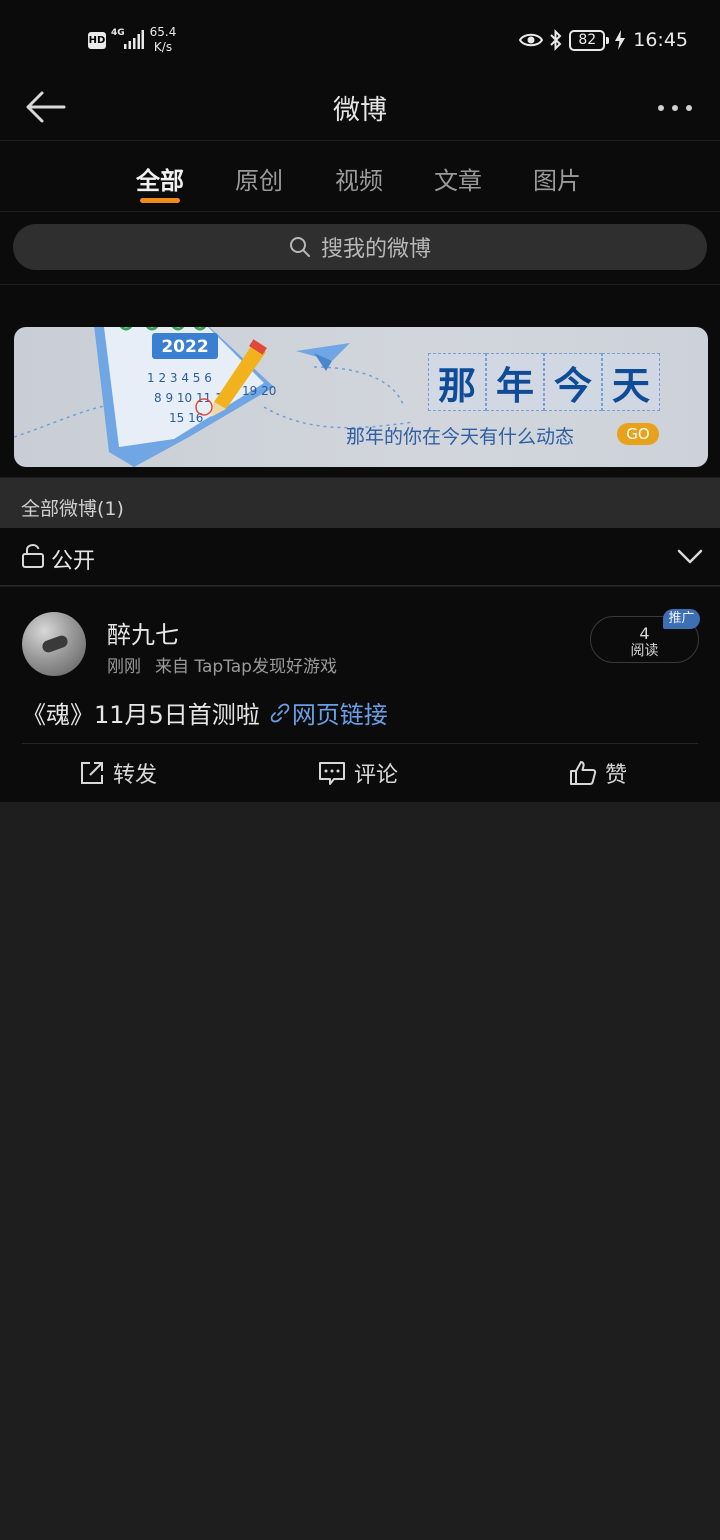 Image resolution: width=720 pixels, height=1540 pixels. What do you see at coordinates (92, 773) in the screenshot?
I see `share-icon` at bounding box center [92, 773].